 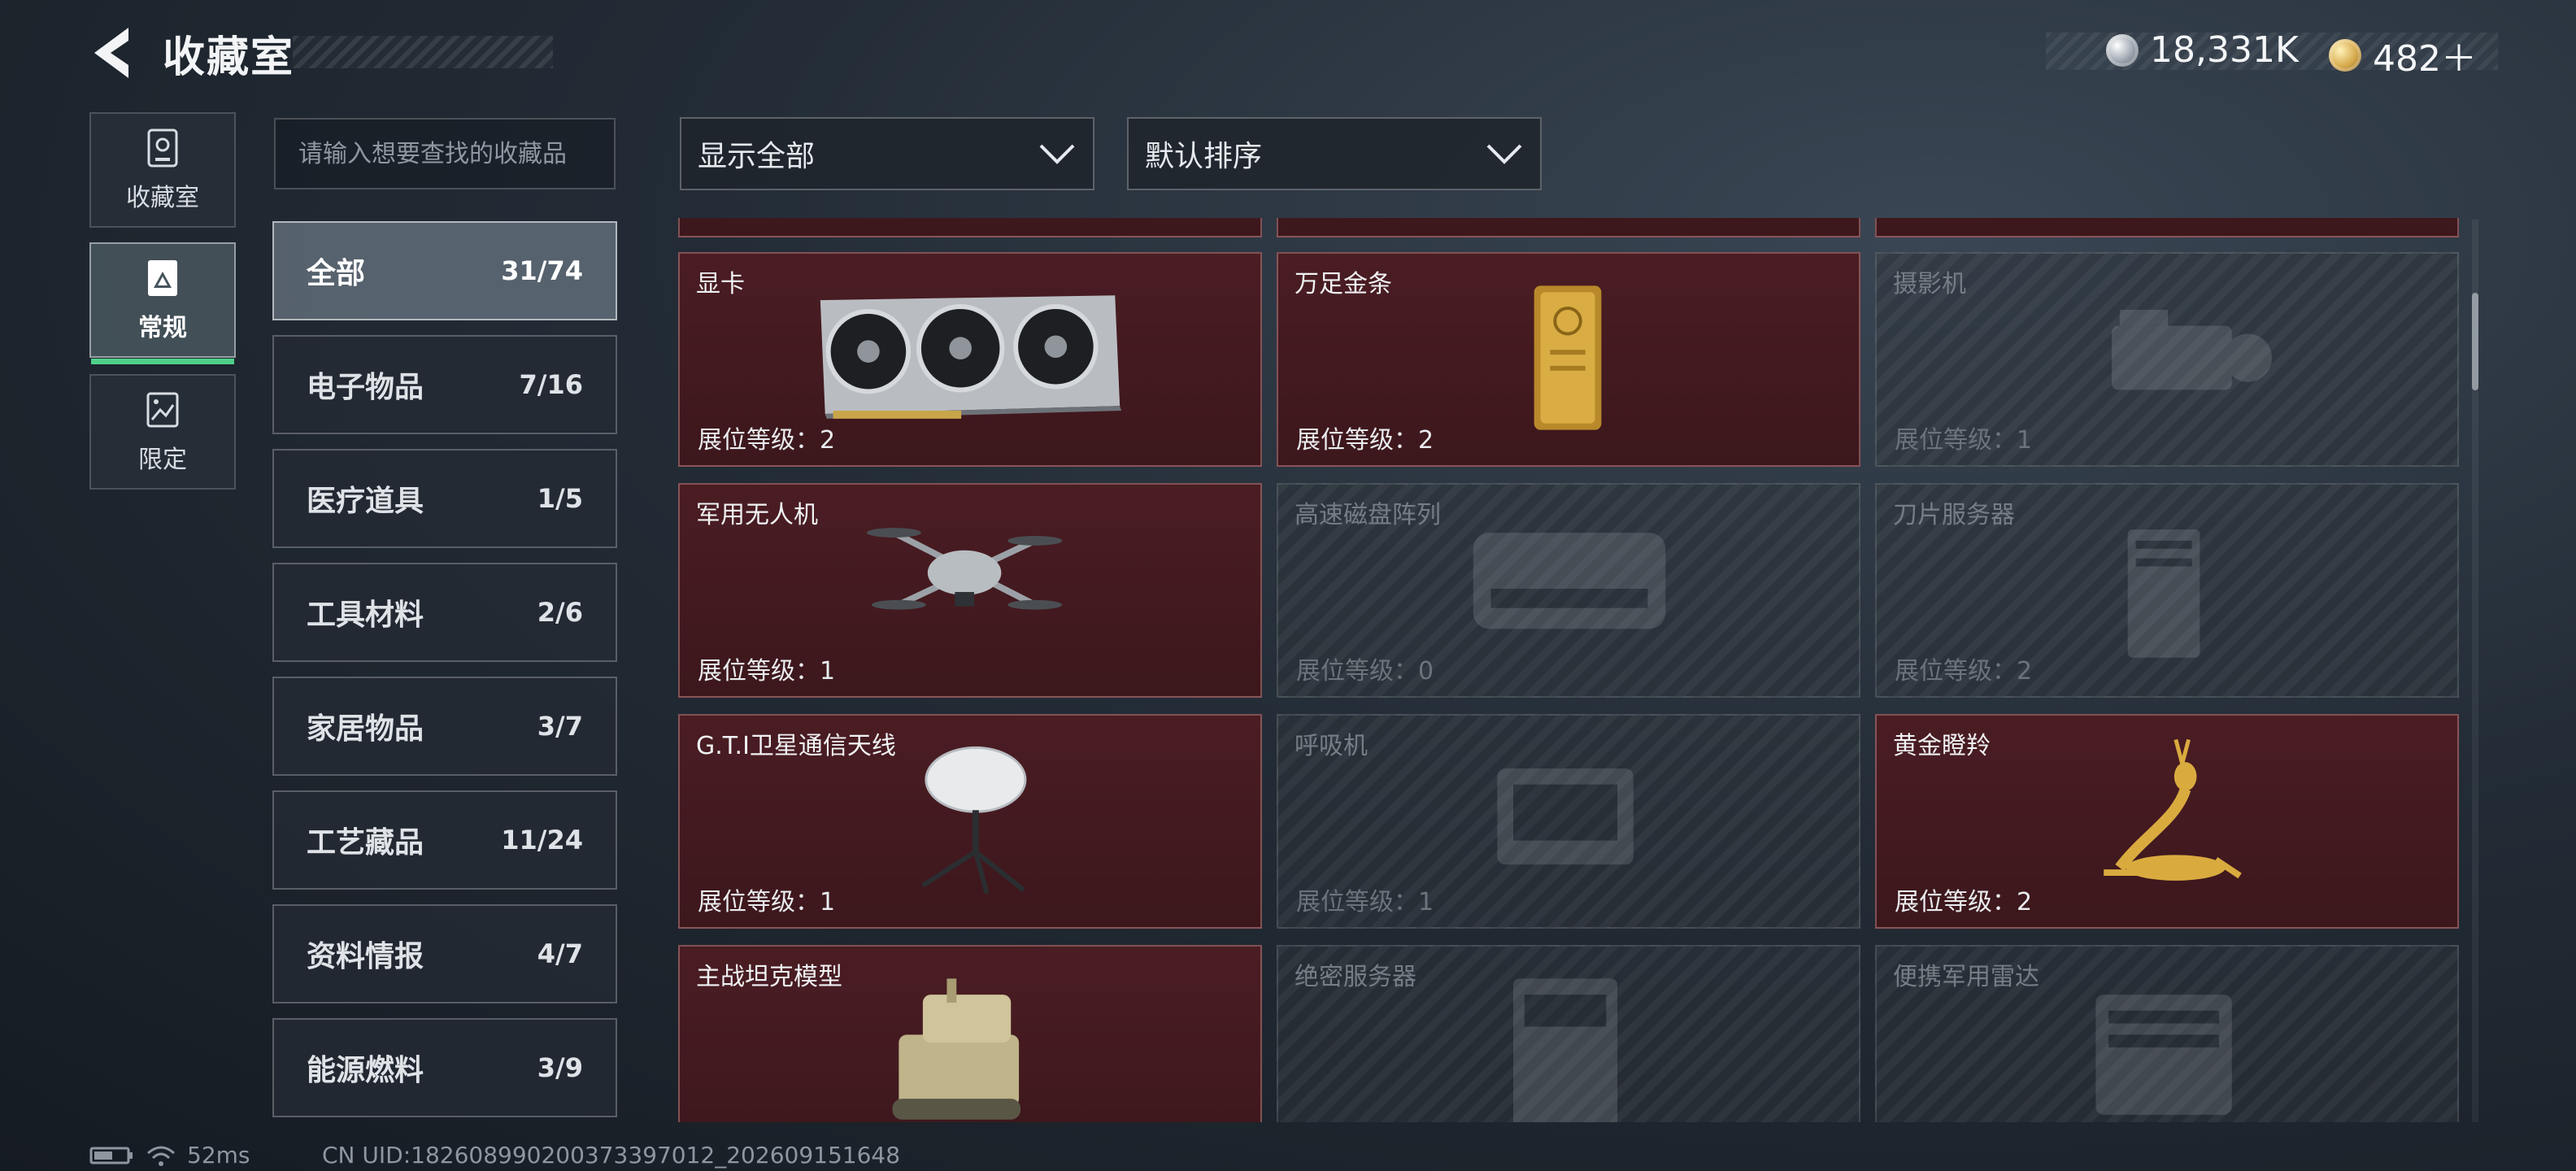 I want to click on item-card-golden-gazelle: 黄金瞪羚 展位等级：2, so click(x=2167, y=822).